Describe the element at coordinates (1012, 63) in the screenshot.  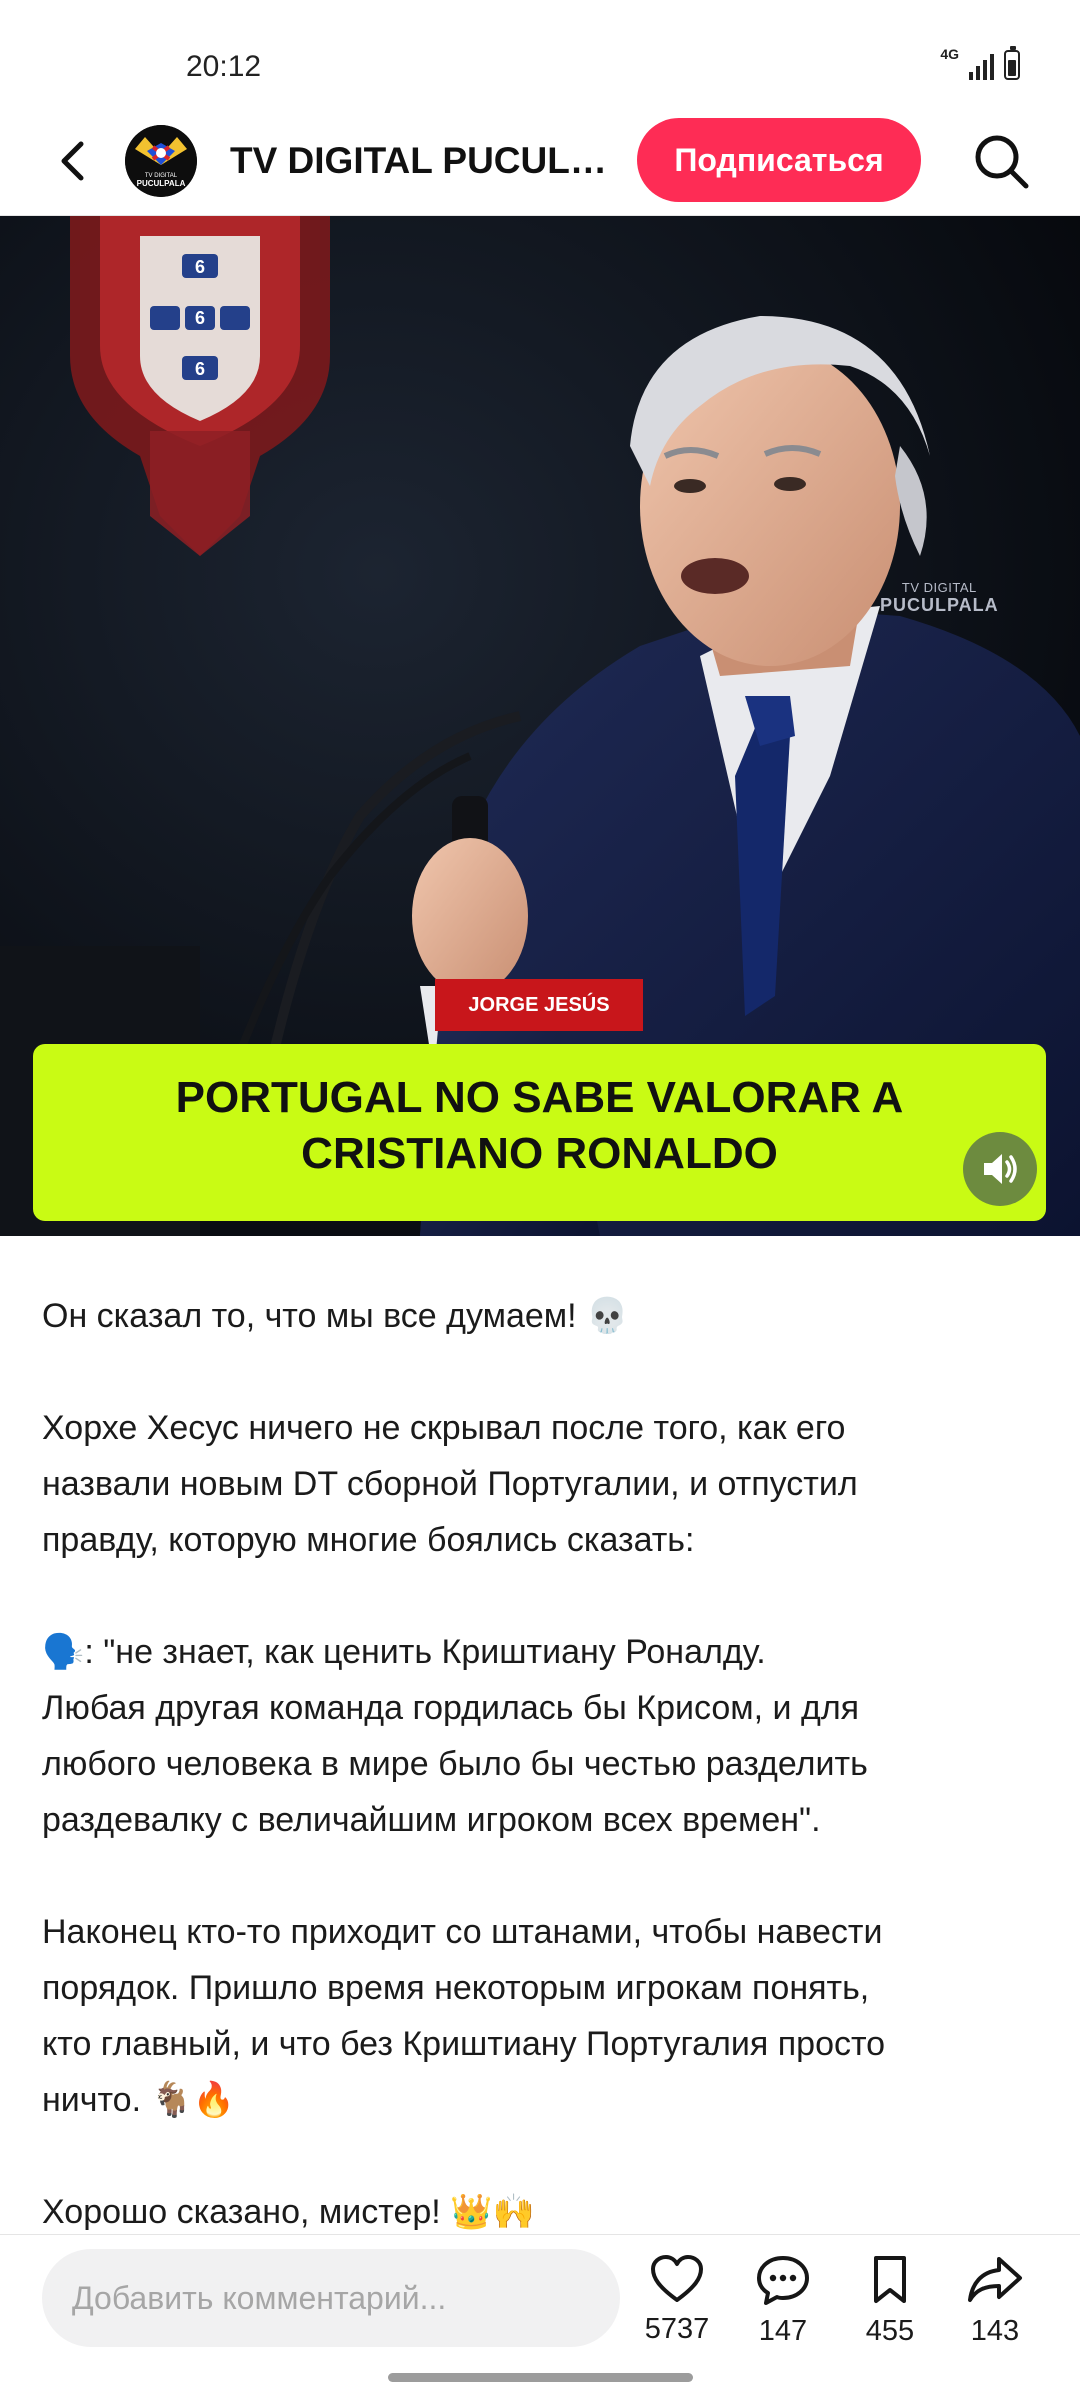
I see `battery-icon` at that location.